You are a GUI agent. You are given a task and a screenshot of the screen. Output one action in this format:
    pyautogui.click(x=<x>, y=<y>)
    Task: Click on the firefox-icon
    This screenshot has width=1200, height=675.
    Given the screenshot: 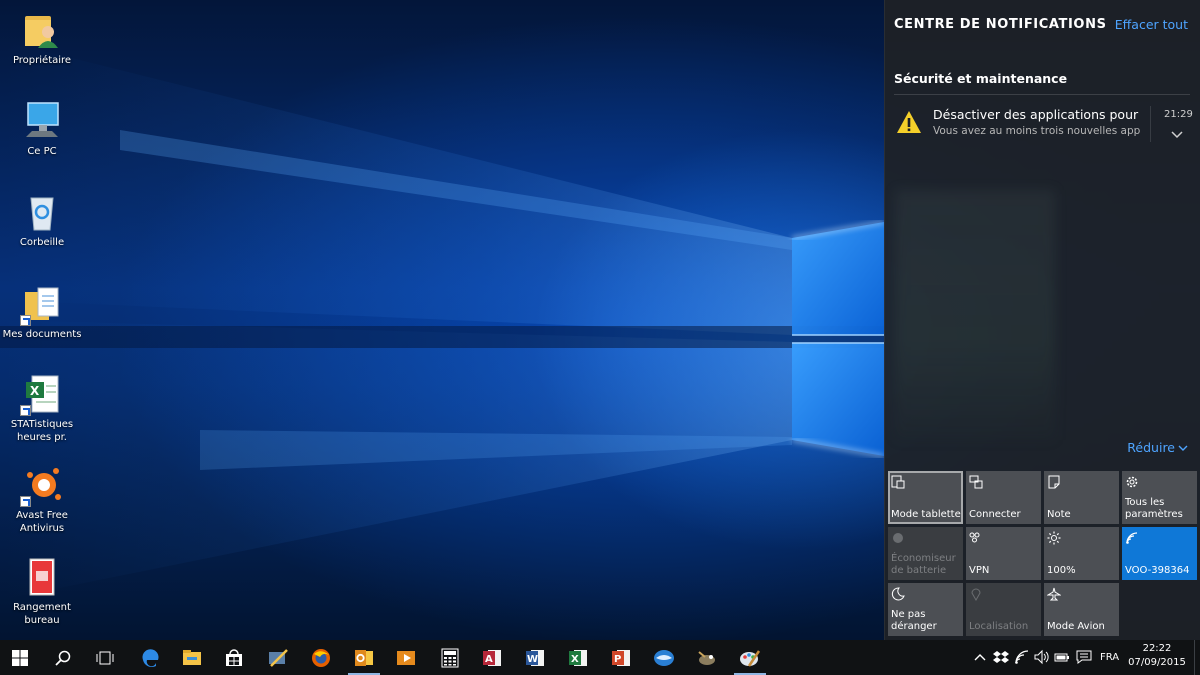 What is the action you would take?
    pyautogui.click(x=321, y=657)
    